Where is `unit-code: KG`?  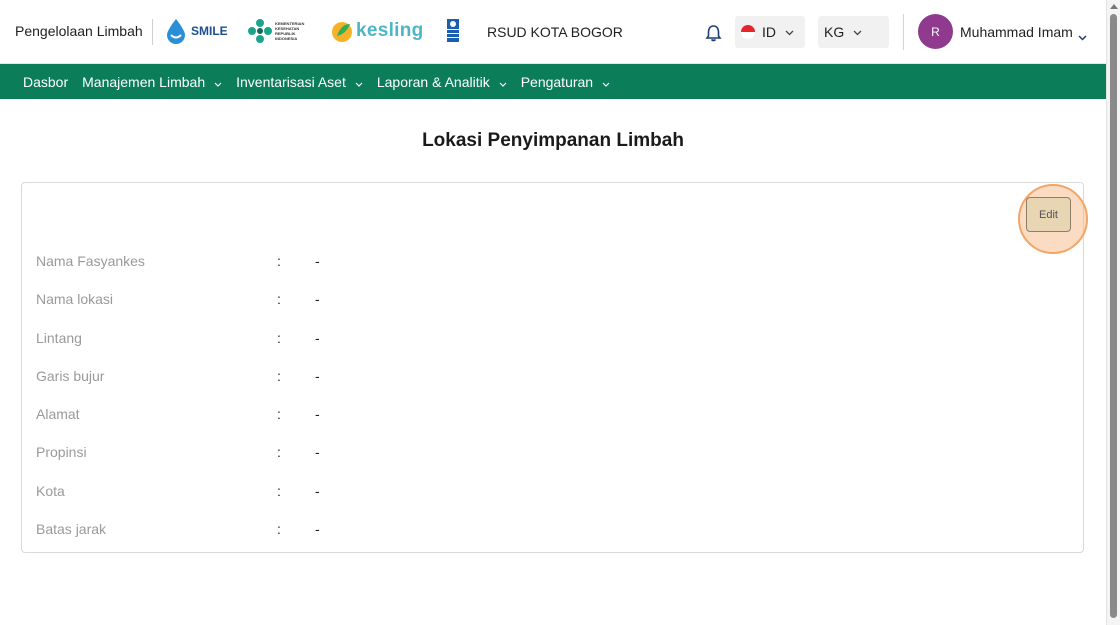 unit-code: KG is located at coordinates (834, 32).